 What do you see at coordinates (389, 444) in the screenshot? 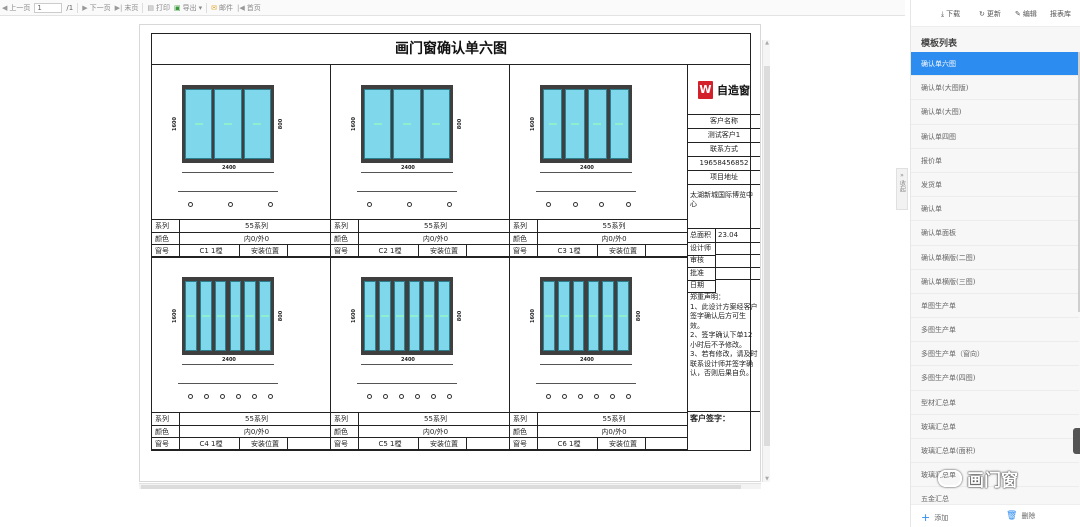
I see `number-value: C5 1樘` at bounding box center [389, 444].